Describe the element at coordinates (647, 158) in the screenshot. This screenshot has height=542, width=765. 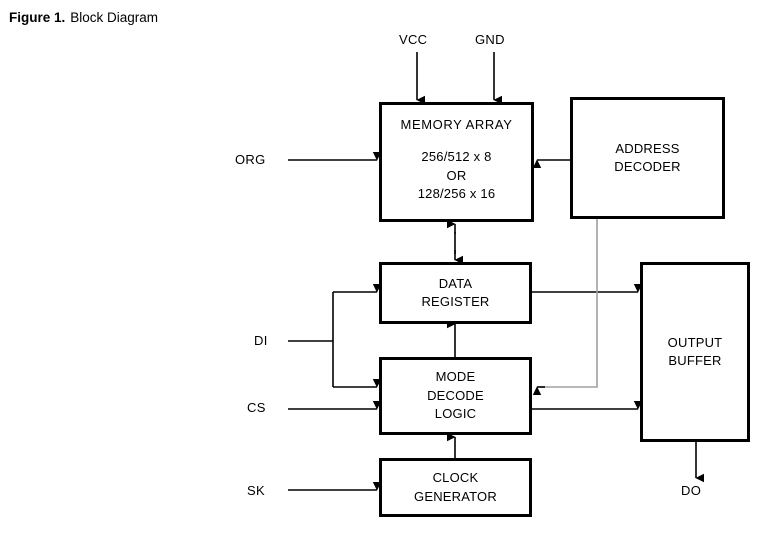
I see `block-address-decoder: ADDRESS DECODER` at that location.